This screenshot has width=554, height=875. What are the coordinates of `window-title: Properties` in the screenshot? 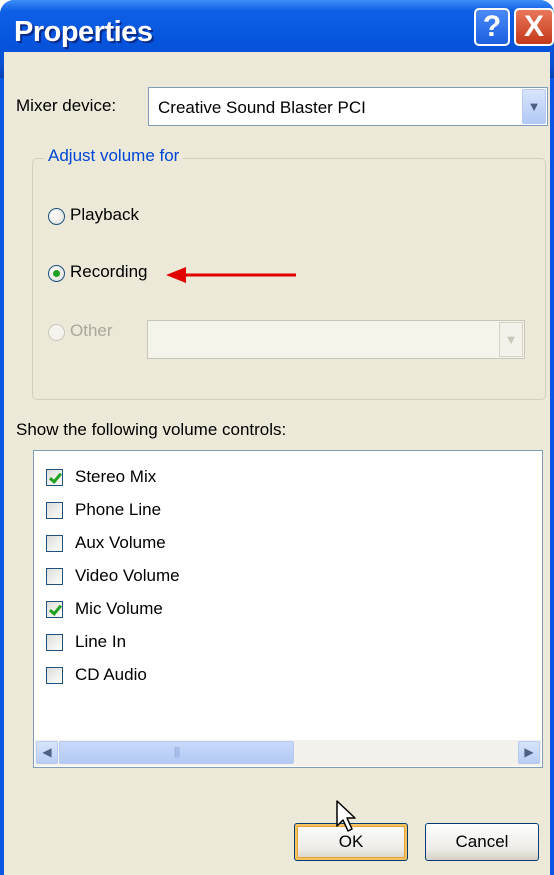 It's located at (83, 32).